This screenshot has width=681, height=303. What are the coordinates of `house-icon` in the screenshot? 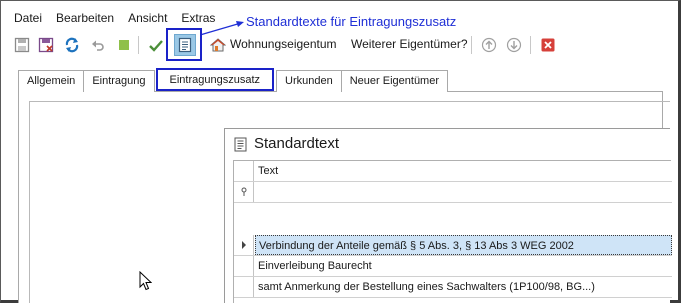 It's located at (218, 45).